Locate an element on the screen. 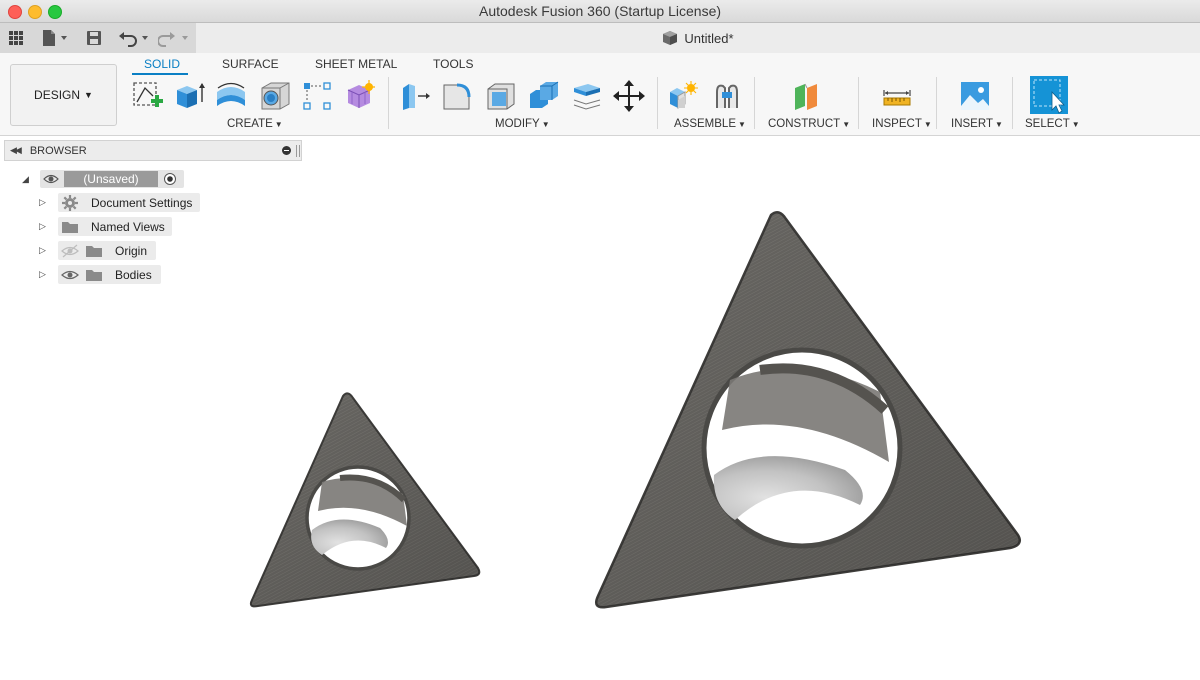  tab-sheet-metal: SHEET METAL is located at coordinates (356, 64).